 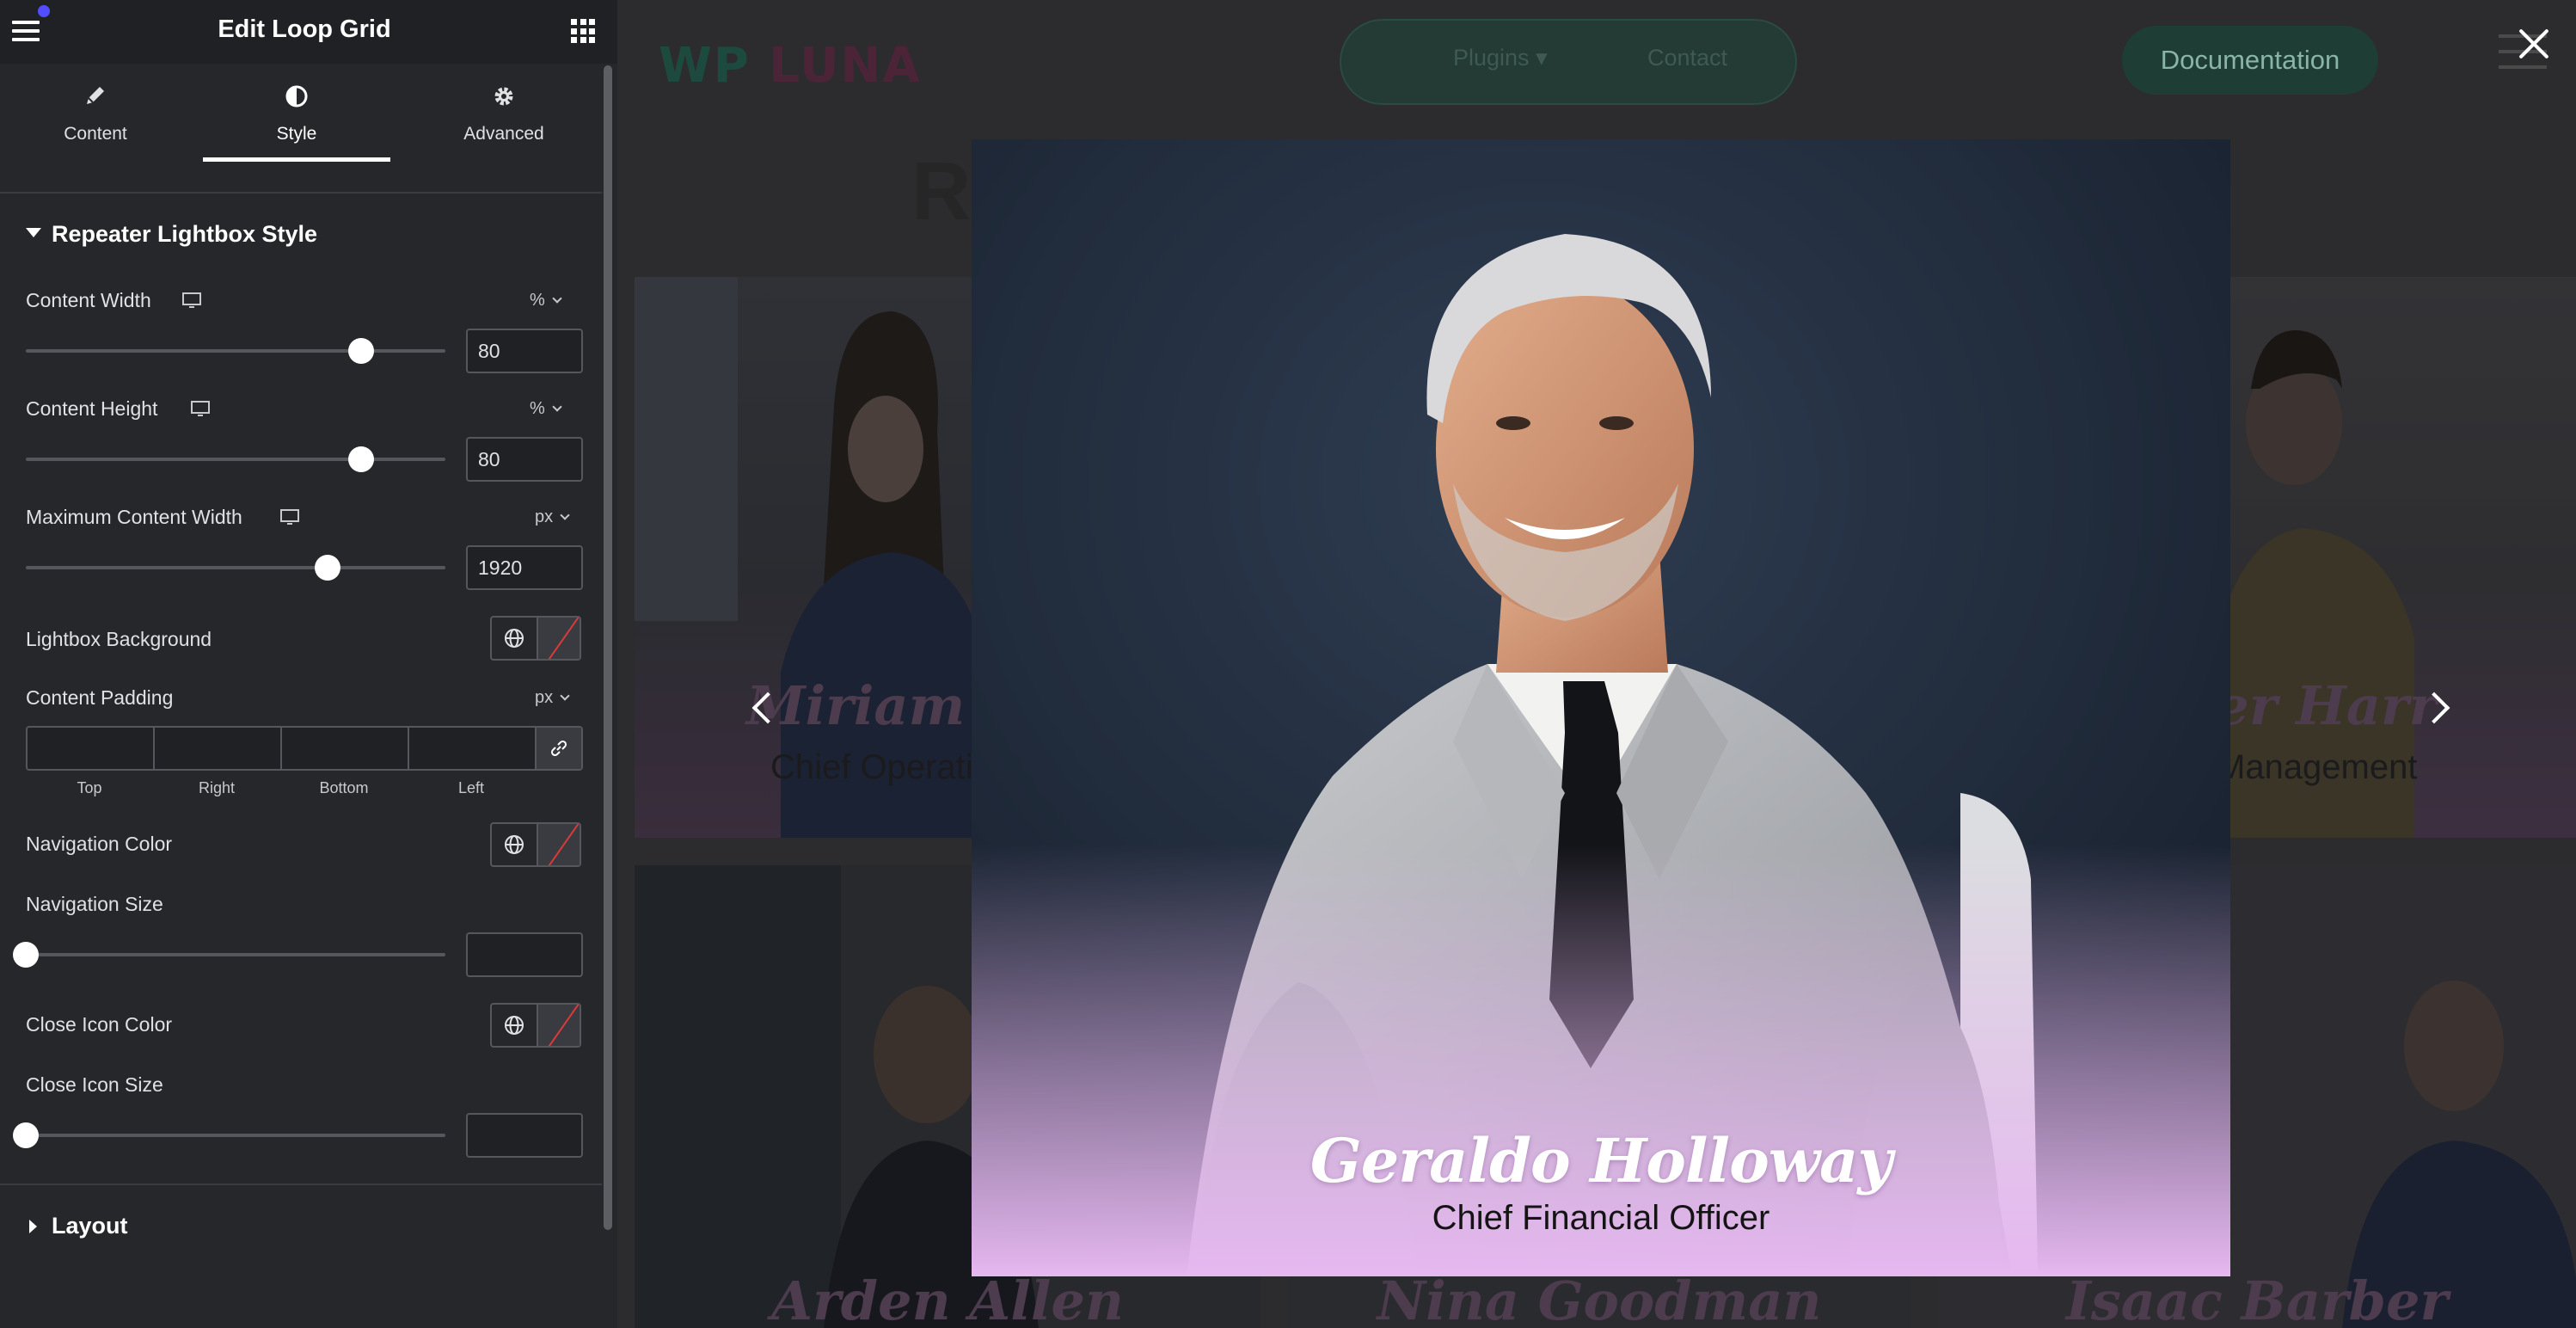 I want to click on padding-side-label: Top, so click(x=89, y=787).